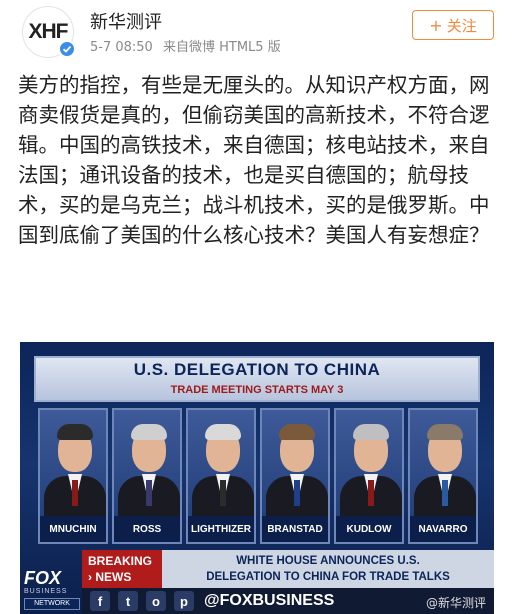  I want to click on headline-line1: WHITE HOUSE ANNOUNCES U.S., so click(328, 561).